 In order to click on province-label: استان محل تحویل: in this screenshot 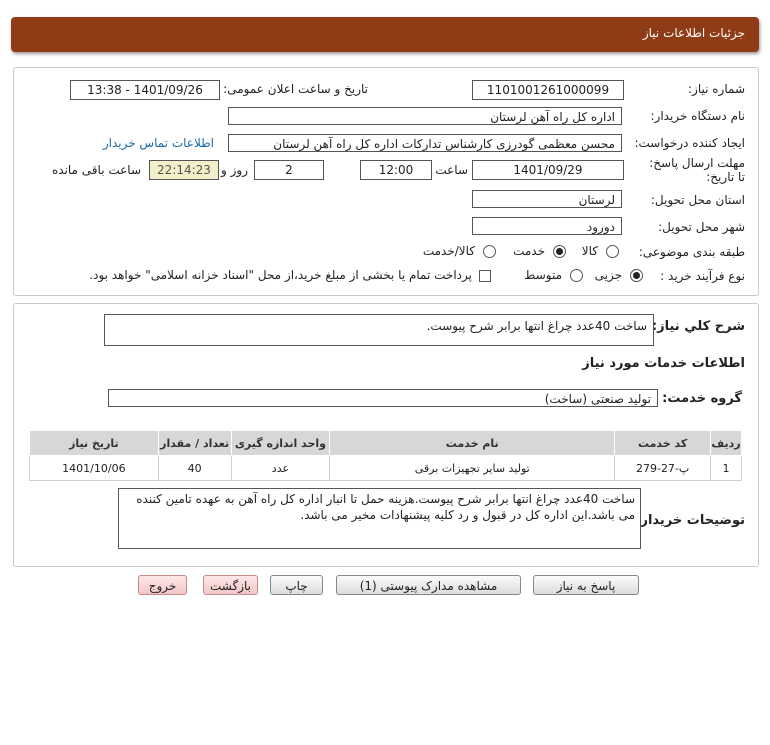, I will do `click(697, 200)`.